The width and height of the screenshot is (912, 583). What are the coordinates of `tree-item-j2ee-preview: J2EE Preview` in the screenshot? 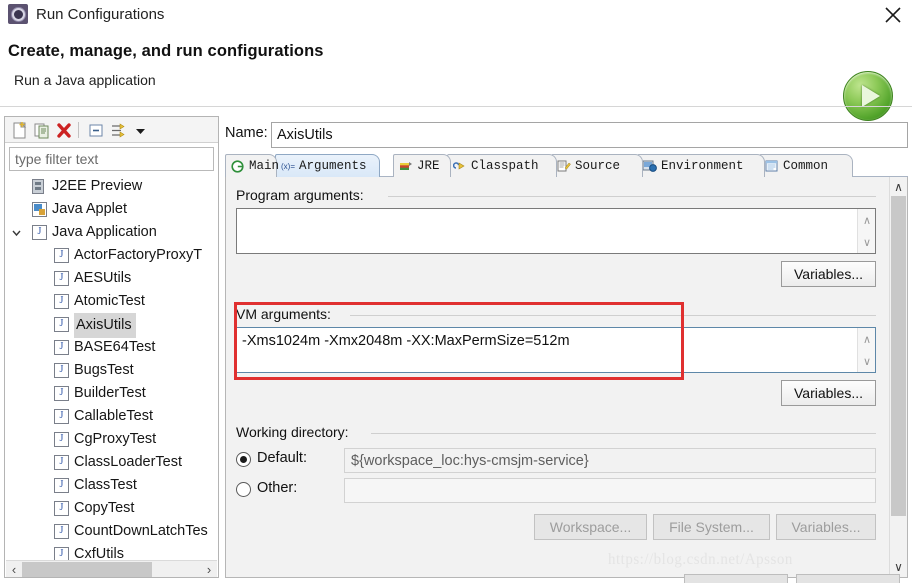 It's located at (111, 186).